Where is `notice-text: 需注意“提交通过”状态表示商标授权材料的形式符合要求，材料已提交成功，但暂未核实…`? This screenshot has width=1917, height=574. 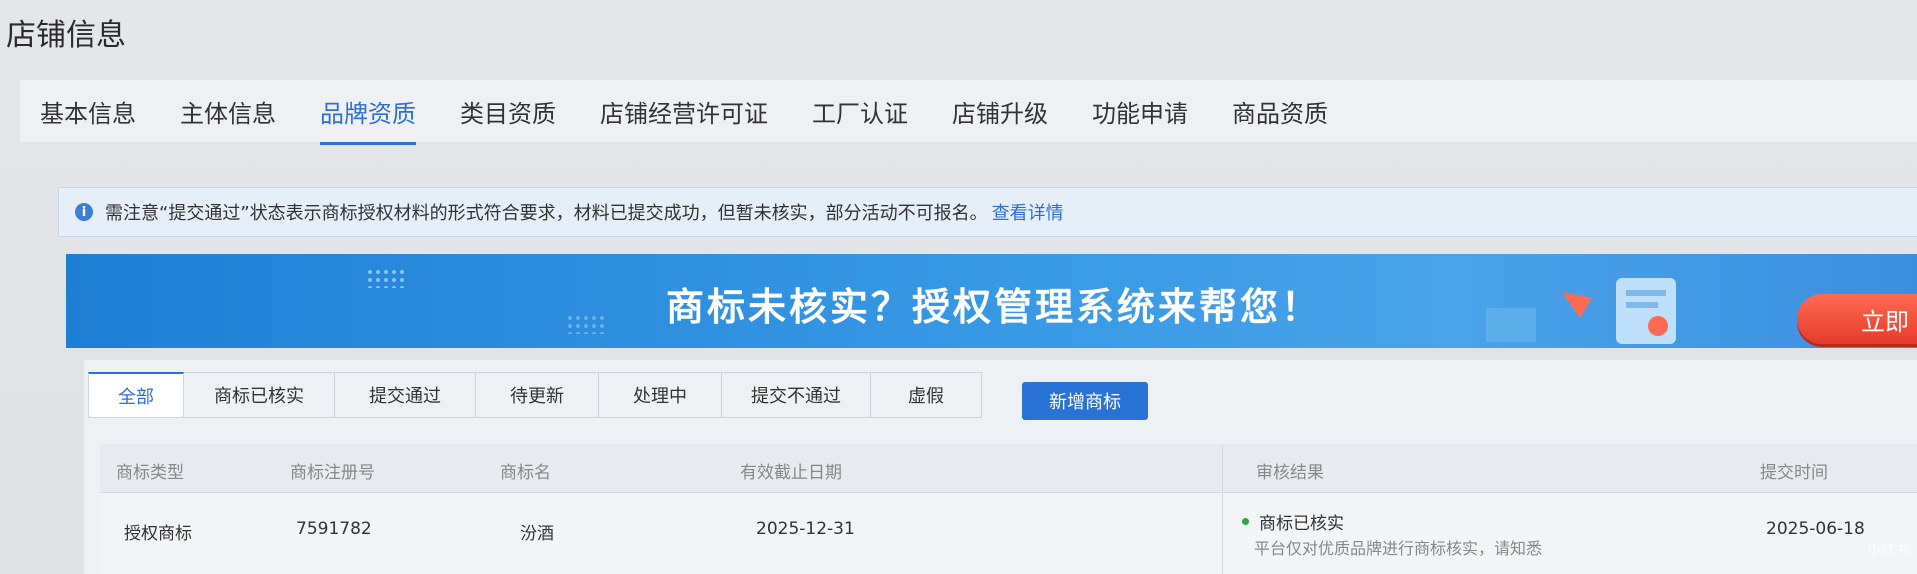
notice-text: 需注意“提交通过”状态表示商标授权材料的形式符合要求，材料已提交成功，但暂未核实… is located at coordinates (546, 213).